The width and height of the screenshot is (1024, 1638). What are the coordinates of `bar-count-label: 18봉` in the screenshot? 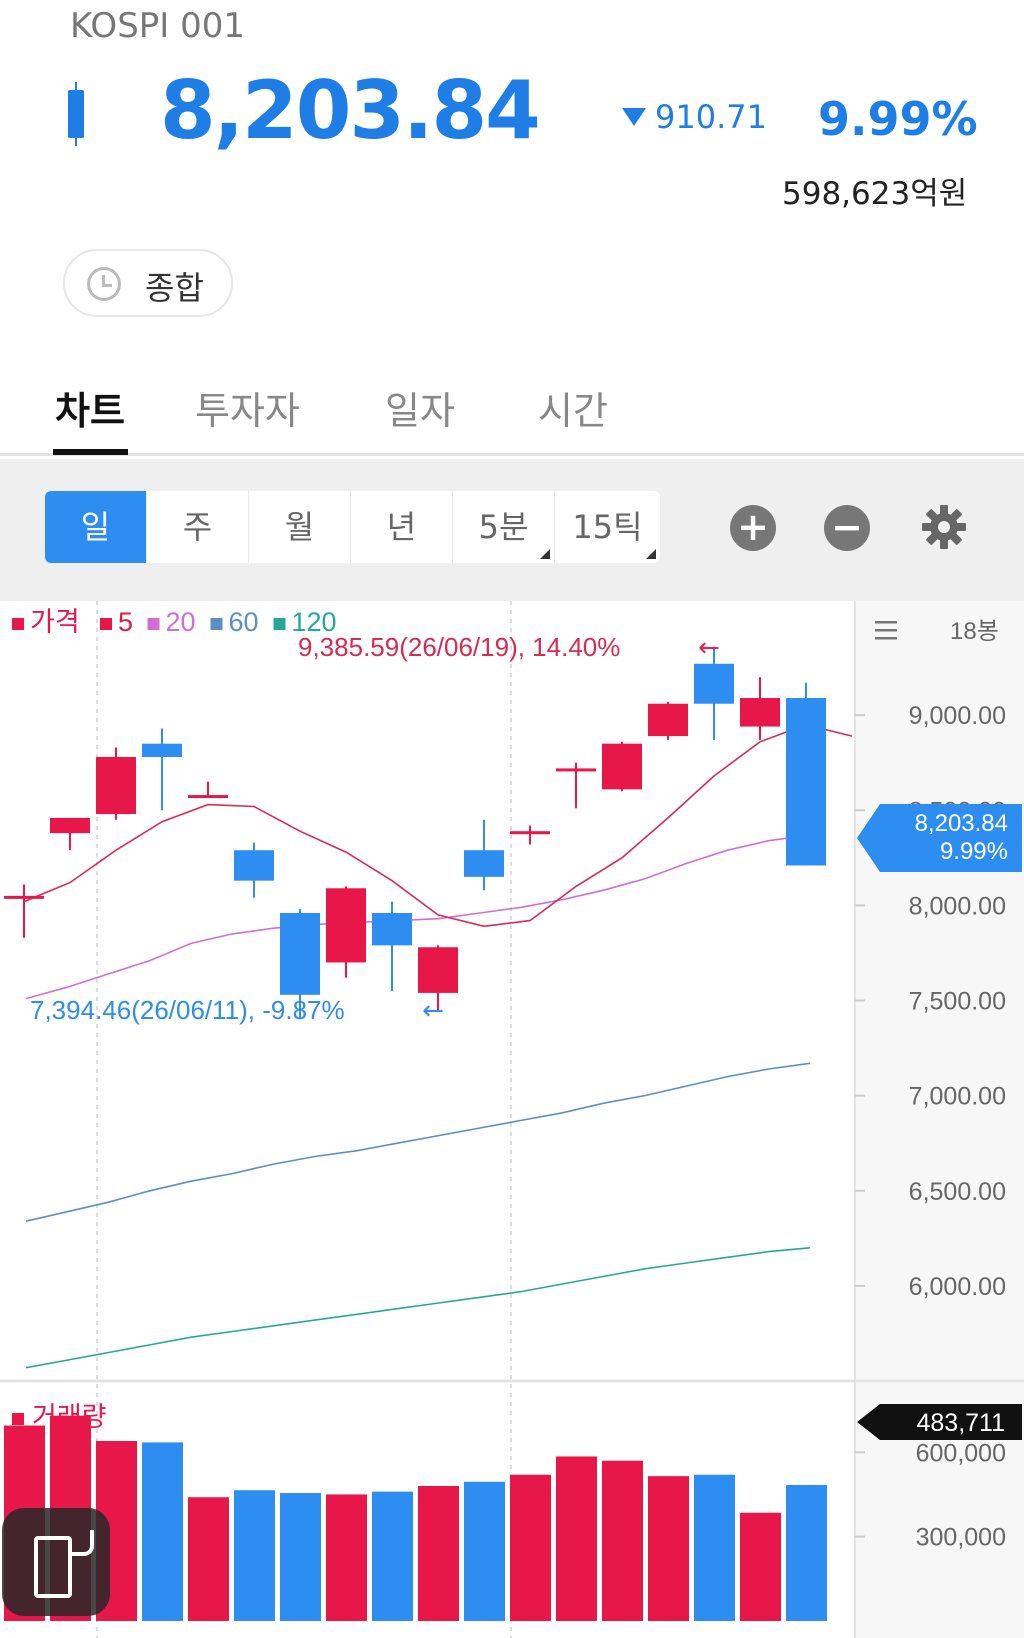 It's located at (974, 631).